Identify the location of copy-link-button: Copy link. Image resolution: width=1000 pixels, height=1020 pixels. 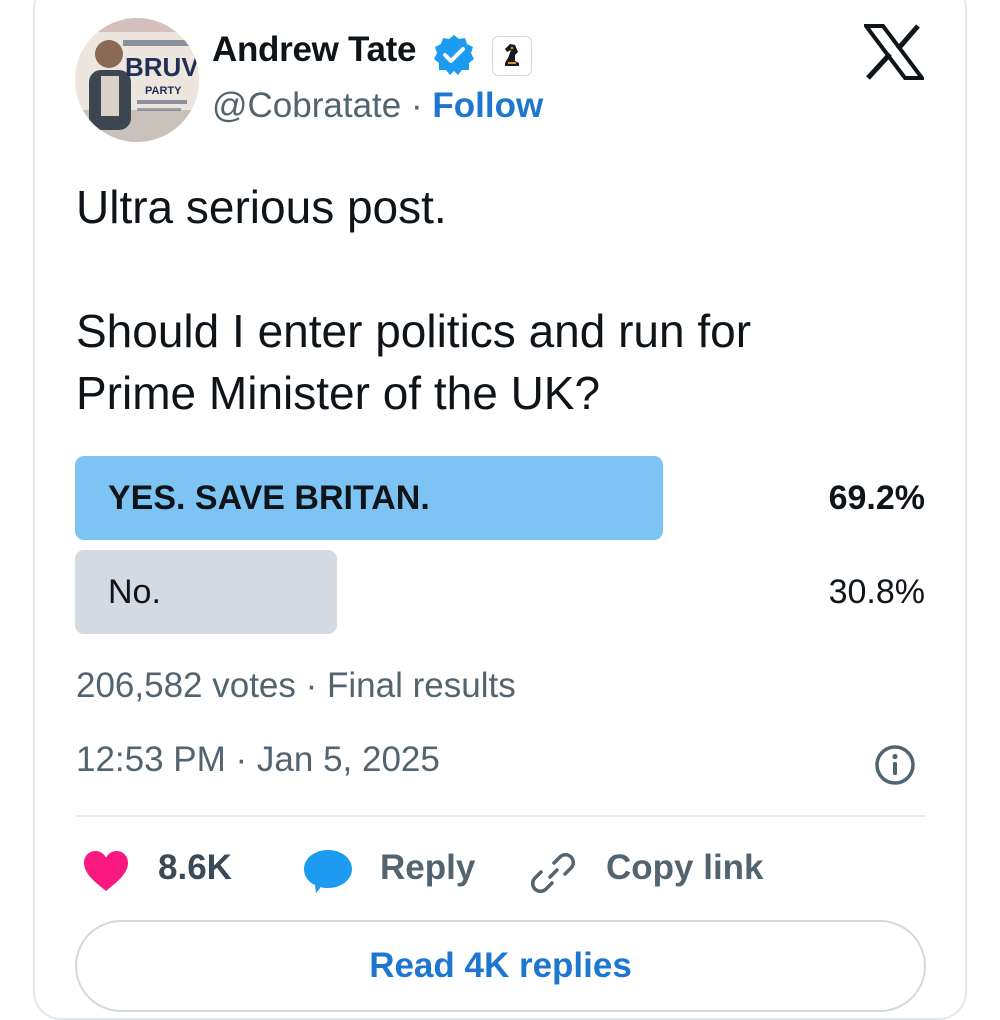
(650, 870).